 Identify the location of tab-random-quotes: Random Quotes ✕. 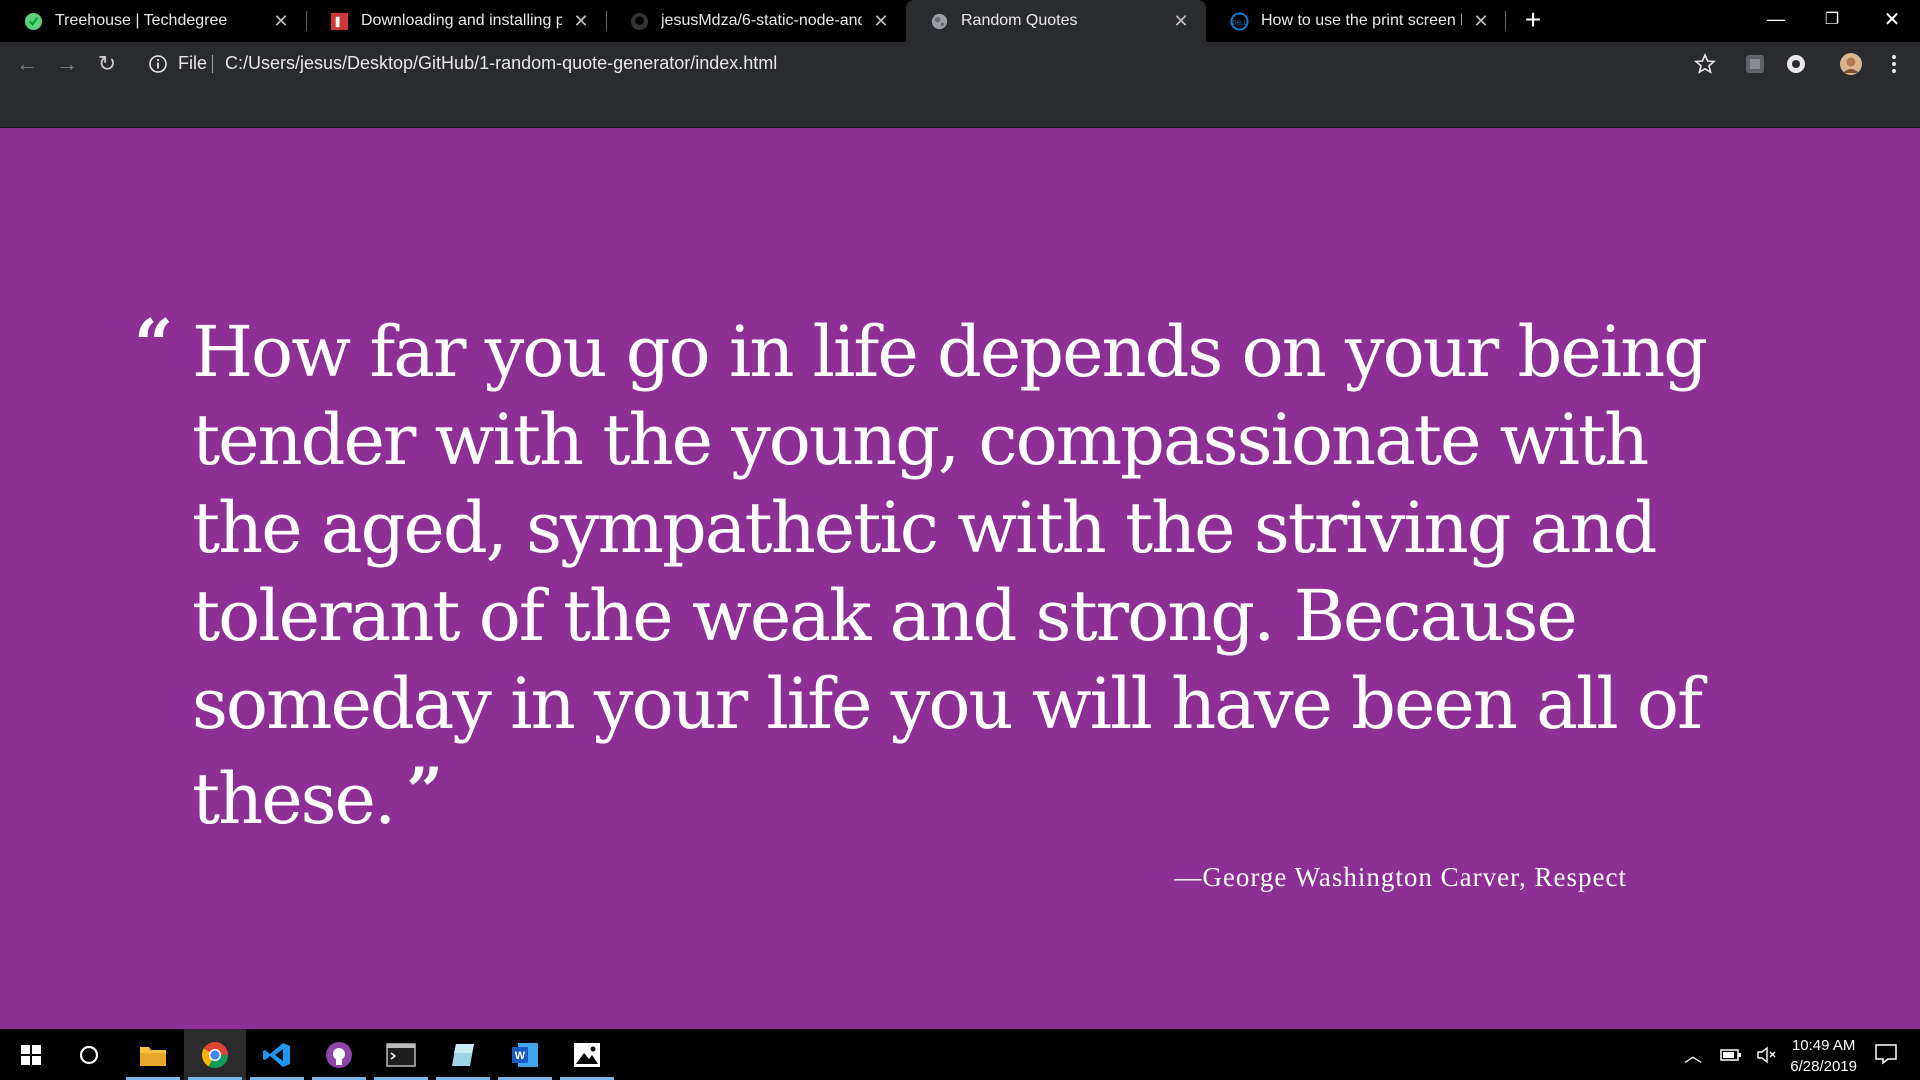
(1056, 21).